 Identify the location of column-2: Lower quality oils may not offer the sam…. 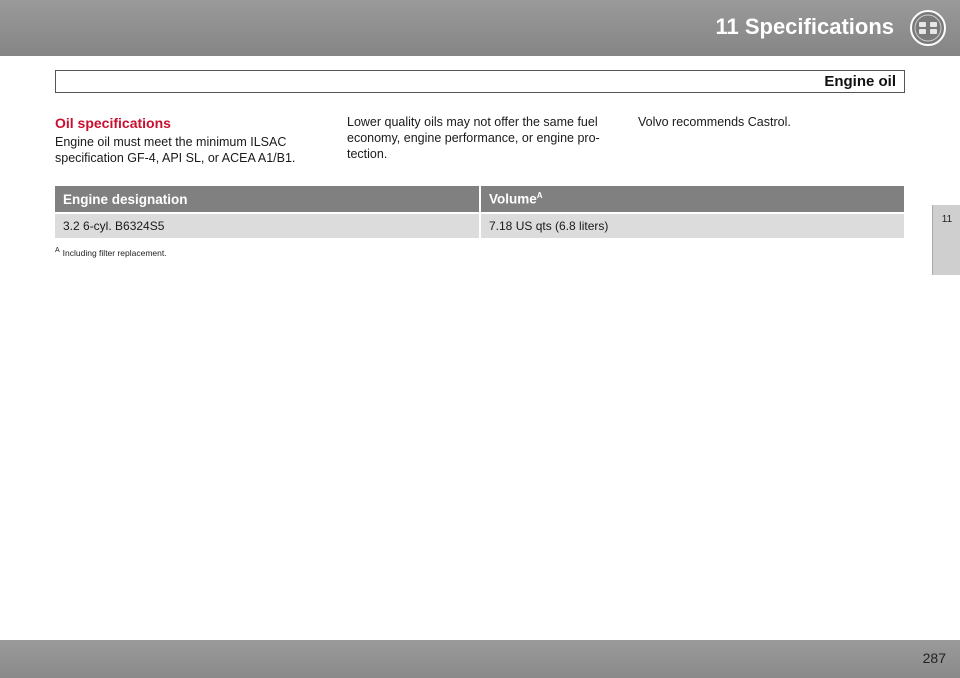
(482, 138).